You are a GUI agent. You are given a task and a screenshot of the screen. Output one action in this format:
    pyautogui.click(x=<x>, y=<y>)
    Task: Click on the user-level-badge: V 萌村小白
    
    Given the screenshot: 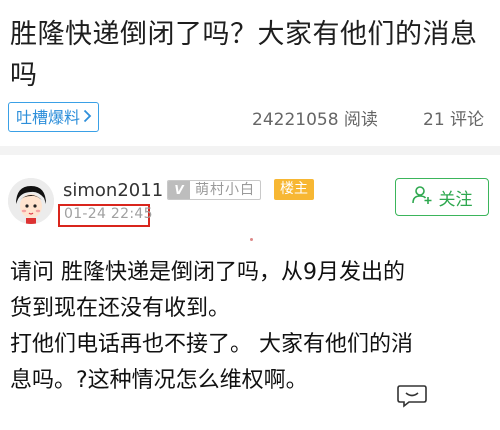 What is the action you would take?
    pyautogui.click(x=214, y=190)
    